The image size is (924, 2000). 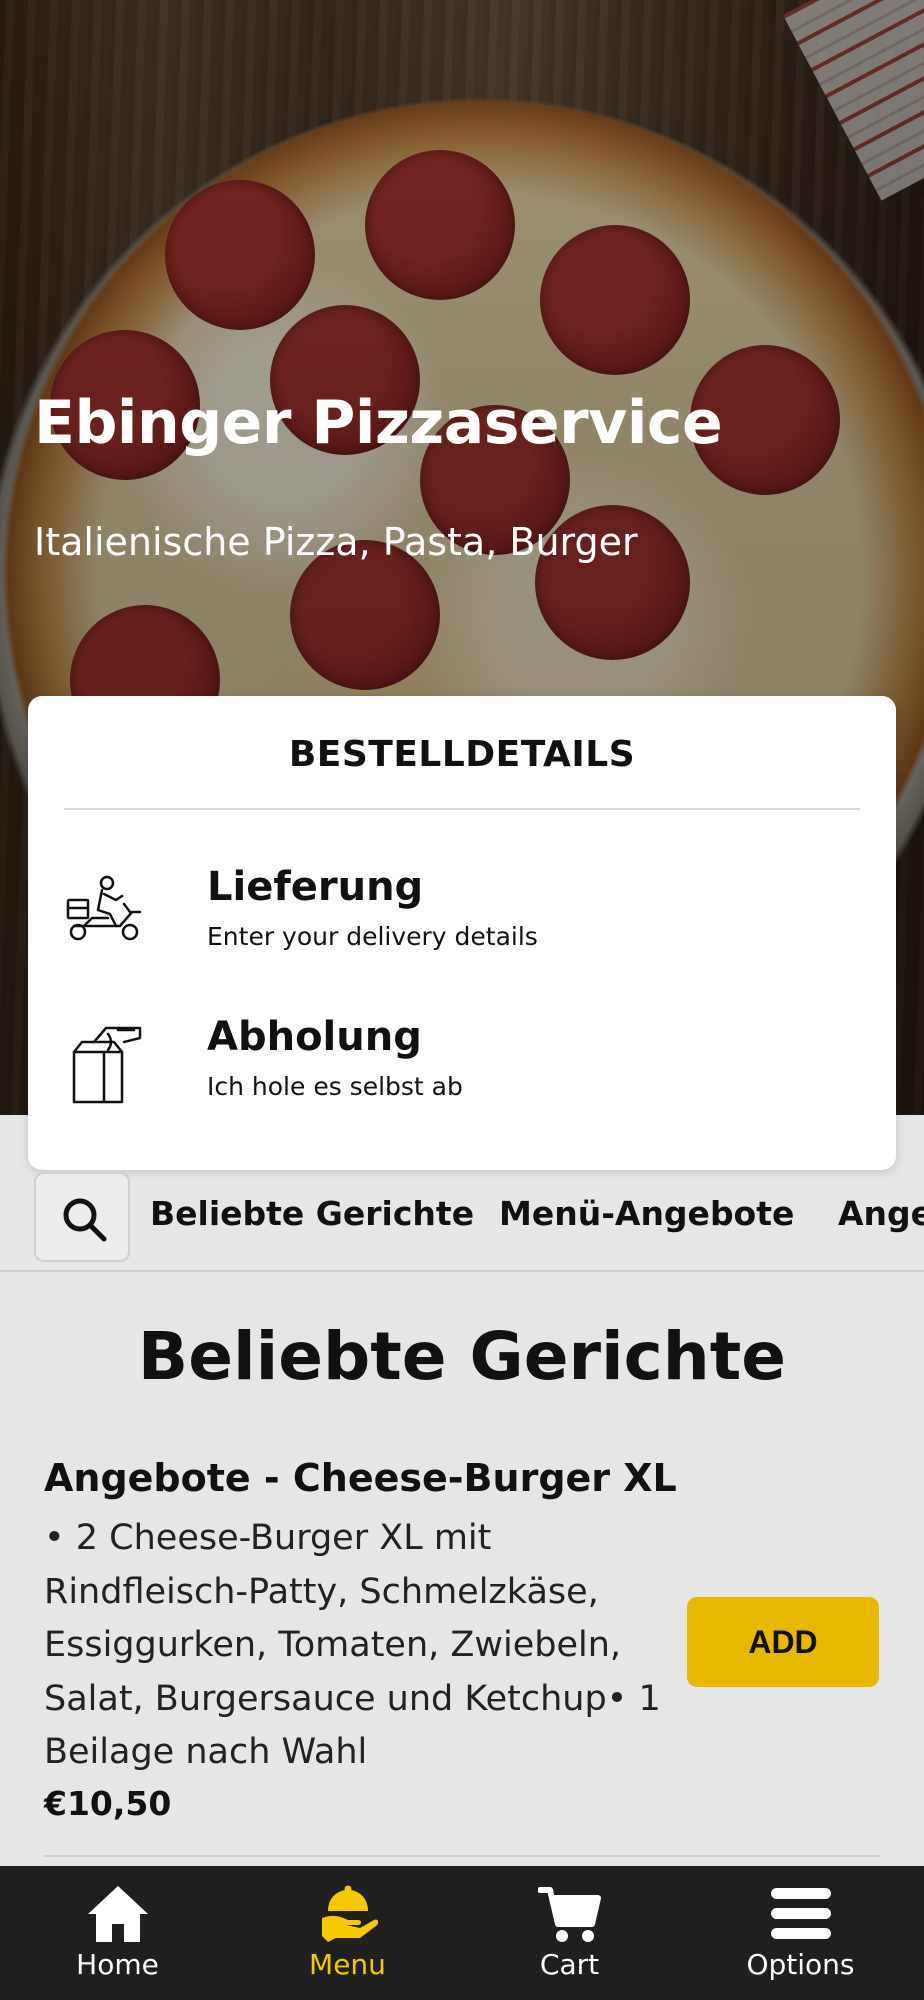 I want to click on menu-dish-icon, so click(x=349, y=1913).